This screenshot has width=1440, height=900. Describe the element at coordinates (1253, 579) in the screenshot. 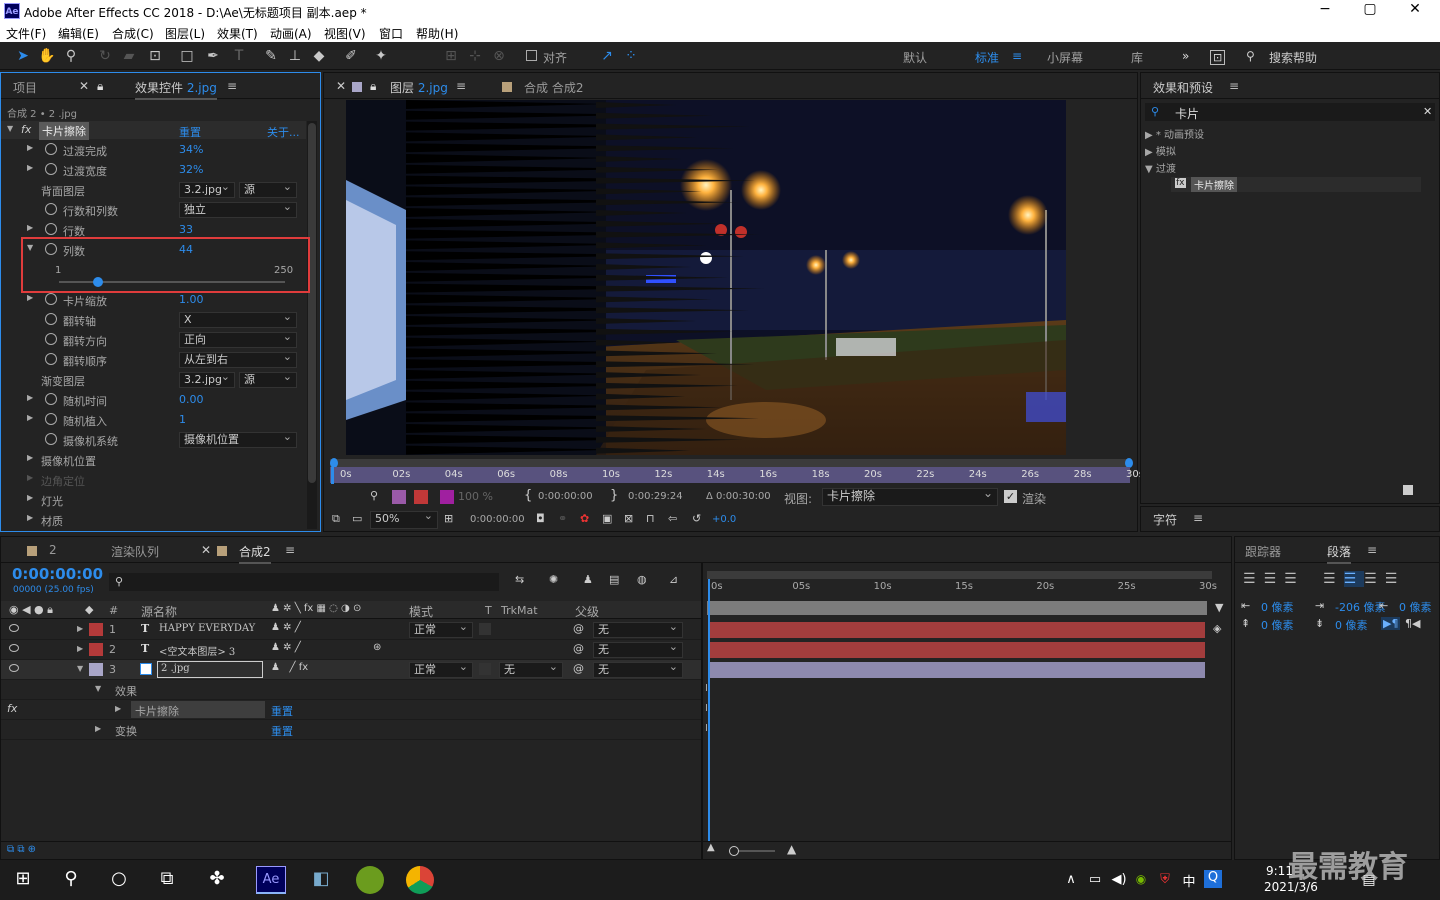

I see `align-left-icon: ☰` at that location.